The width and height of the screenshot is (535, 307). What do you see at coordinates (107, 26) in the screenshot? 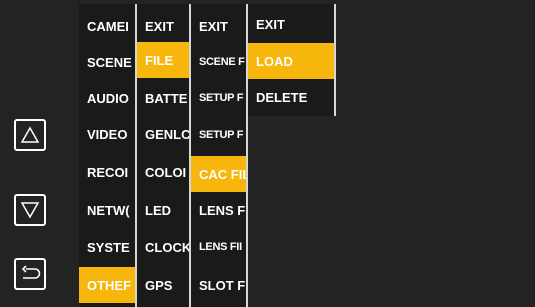
I see `menu-item-camera: CAMEI` at bounding box center [107, 26].